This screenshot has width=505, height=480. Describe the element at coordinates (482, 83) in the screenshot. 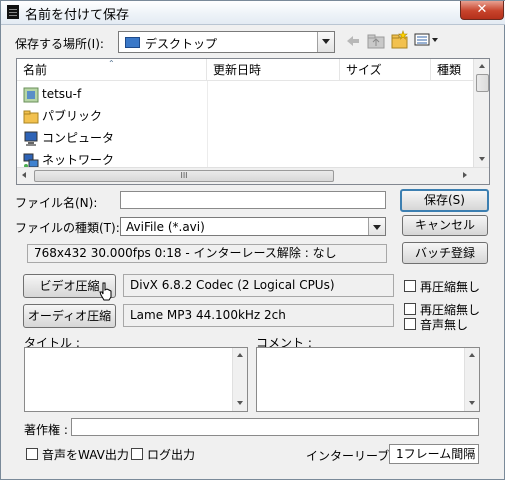

I see `scroll-thumb` at that location.